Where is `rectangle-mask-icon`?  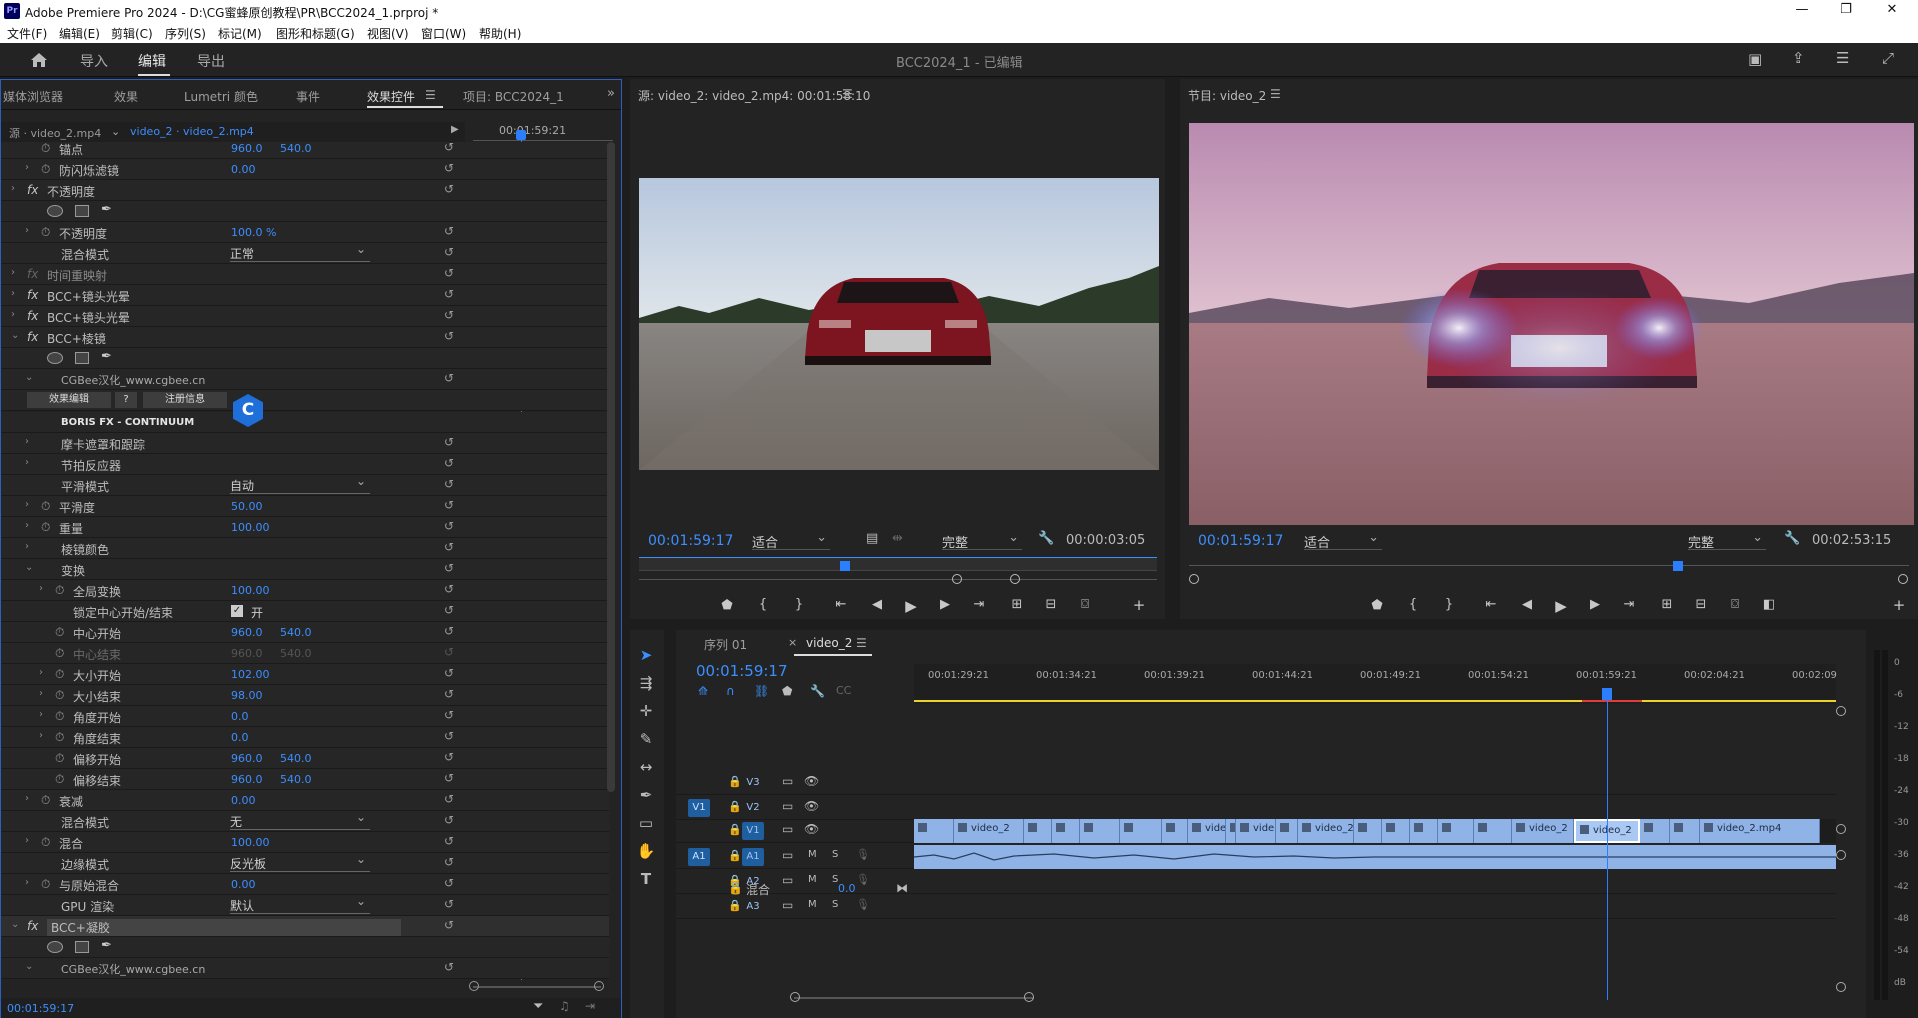
rectangle-mask-icon is located at coordinates (82, 358).